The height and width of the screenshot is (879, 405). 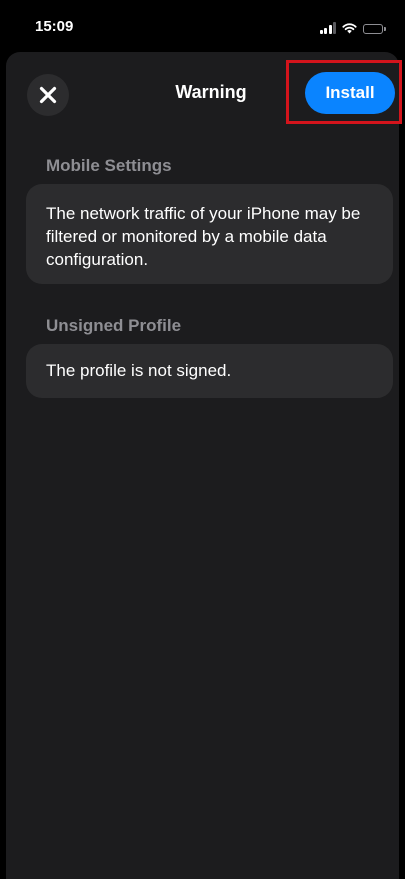 I want to click on section-header-mobile-settings: Mobile Settings, so click(x=109, y=165).